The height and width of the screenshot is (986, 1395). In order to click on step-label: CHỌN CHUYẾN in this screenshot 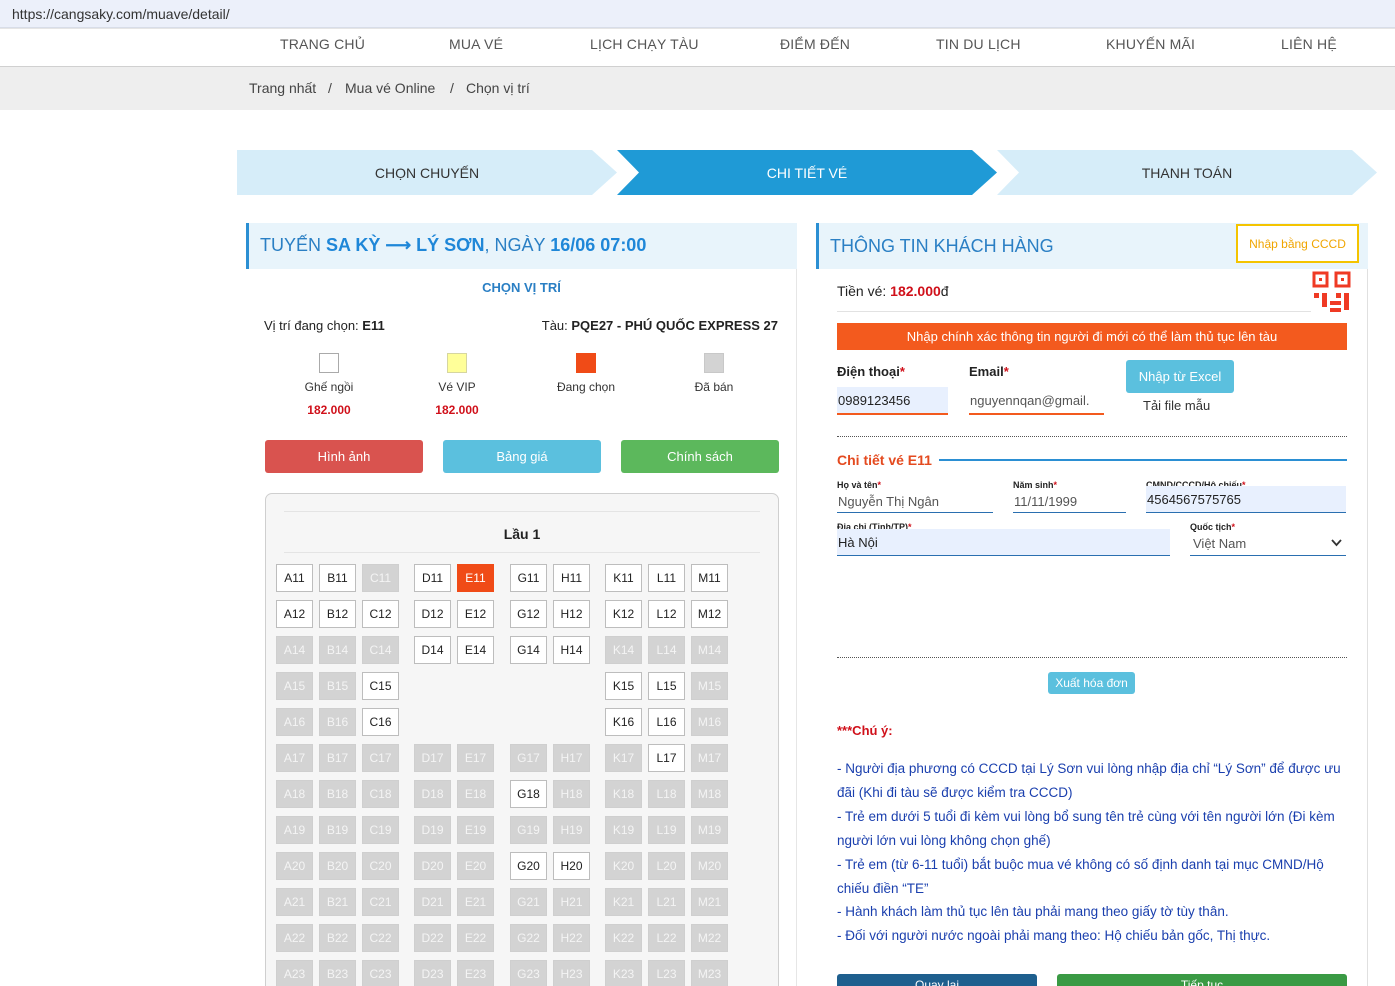, I will do `click(427, 172)`.